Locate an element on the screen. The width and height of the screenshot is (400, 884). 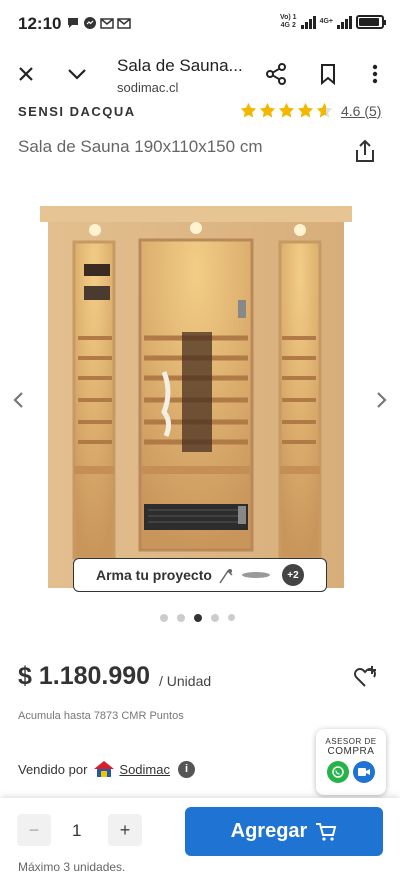
video-camera-icon is located at coordinates (364, 772).